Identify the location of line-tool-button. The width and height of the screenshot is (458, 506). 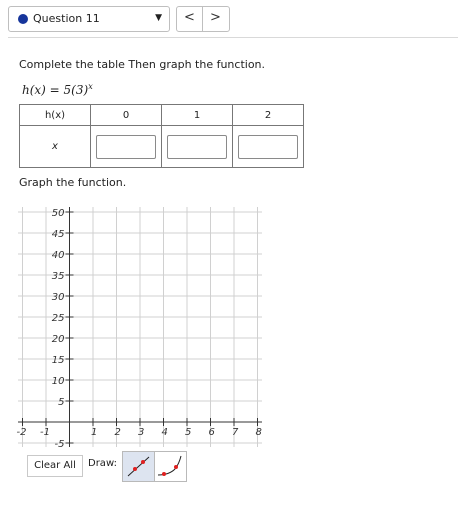
(138, 466).